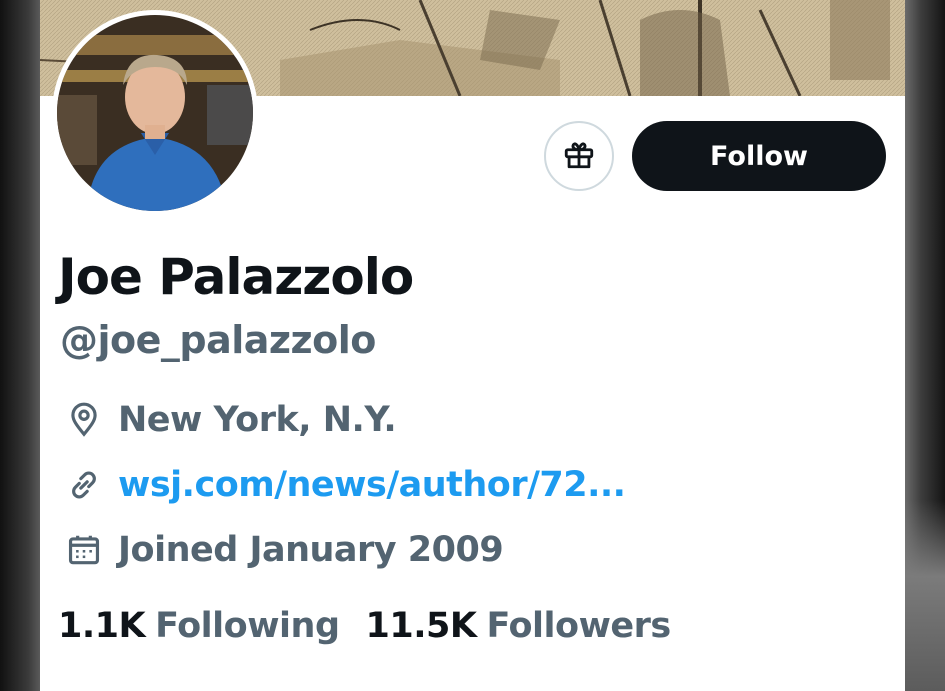  I want to click on gift-icon, so click(579, 156).